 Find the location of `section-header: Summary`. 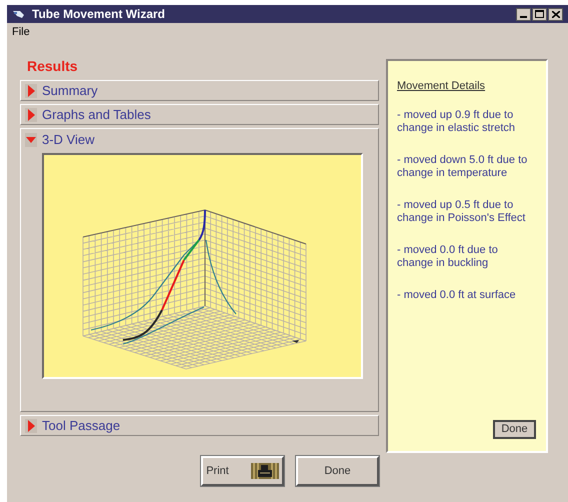

section-header: Summary is located at coordinates (199, 90).